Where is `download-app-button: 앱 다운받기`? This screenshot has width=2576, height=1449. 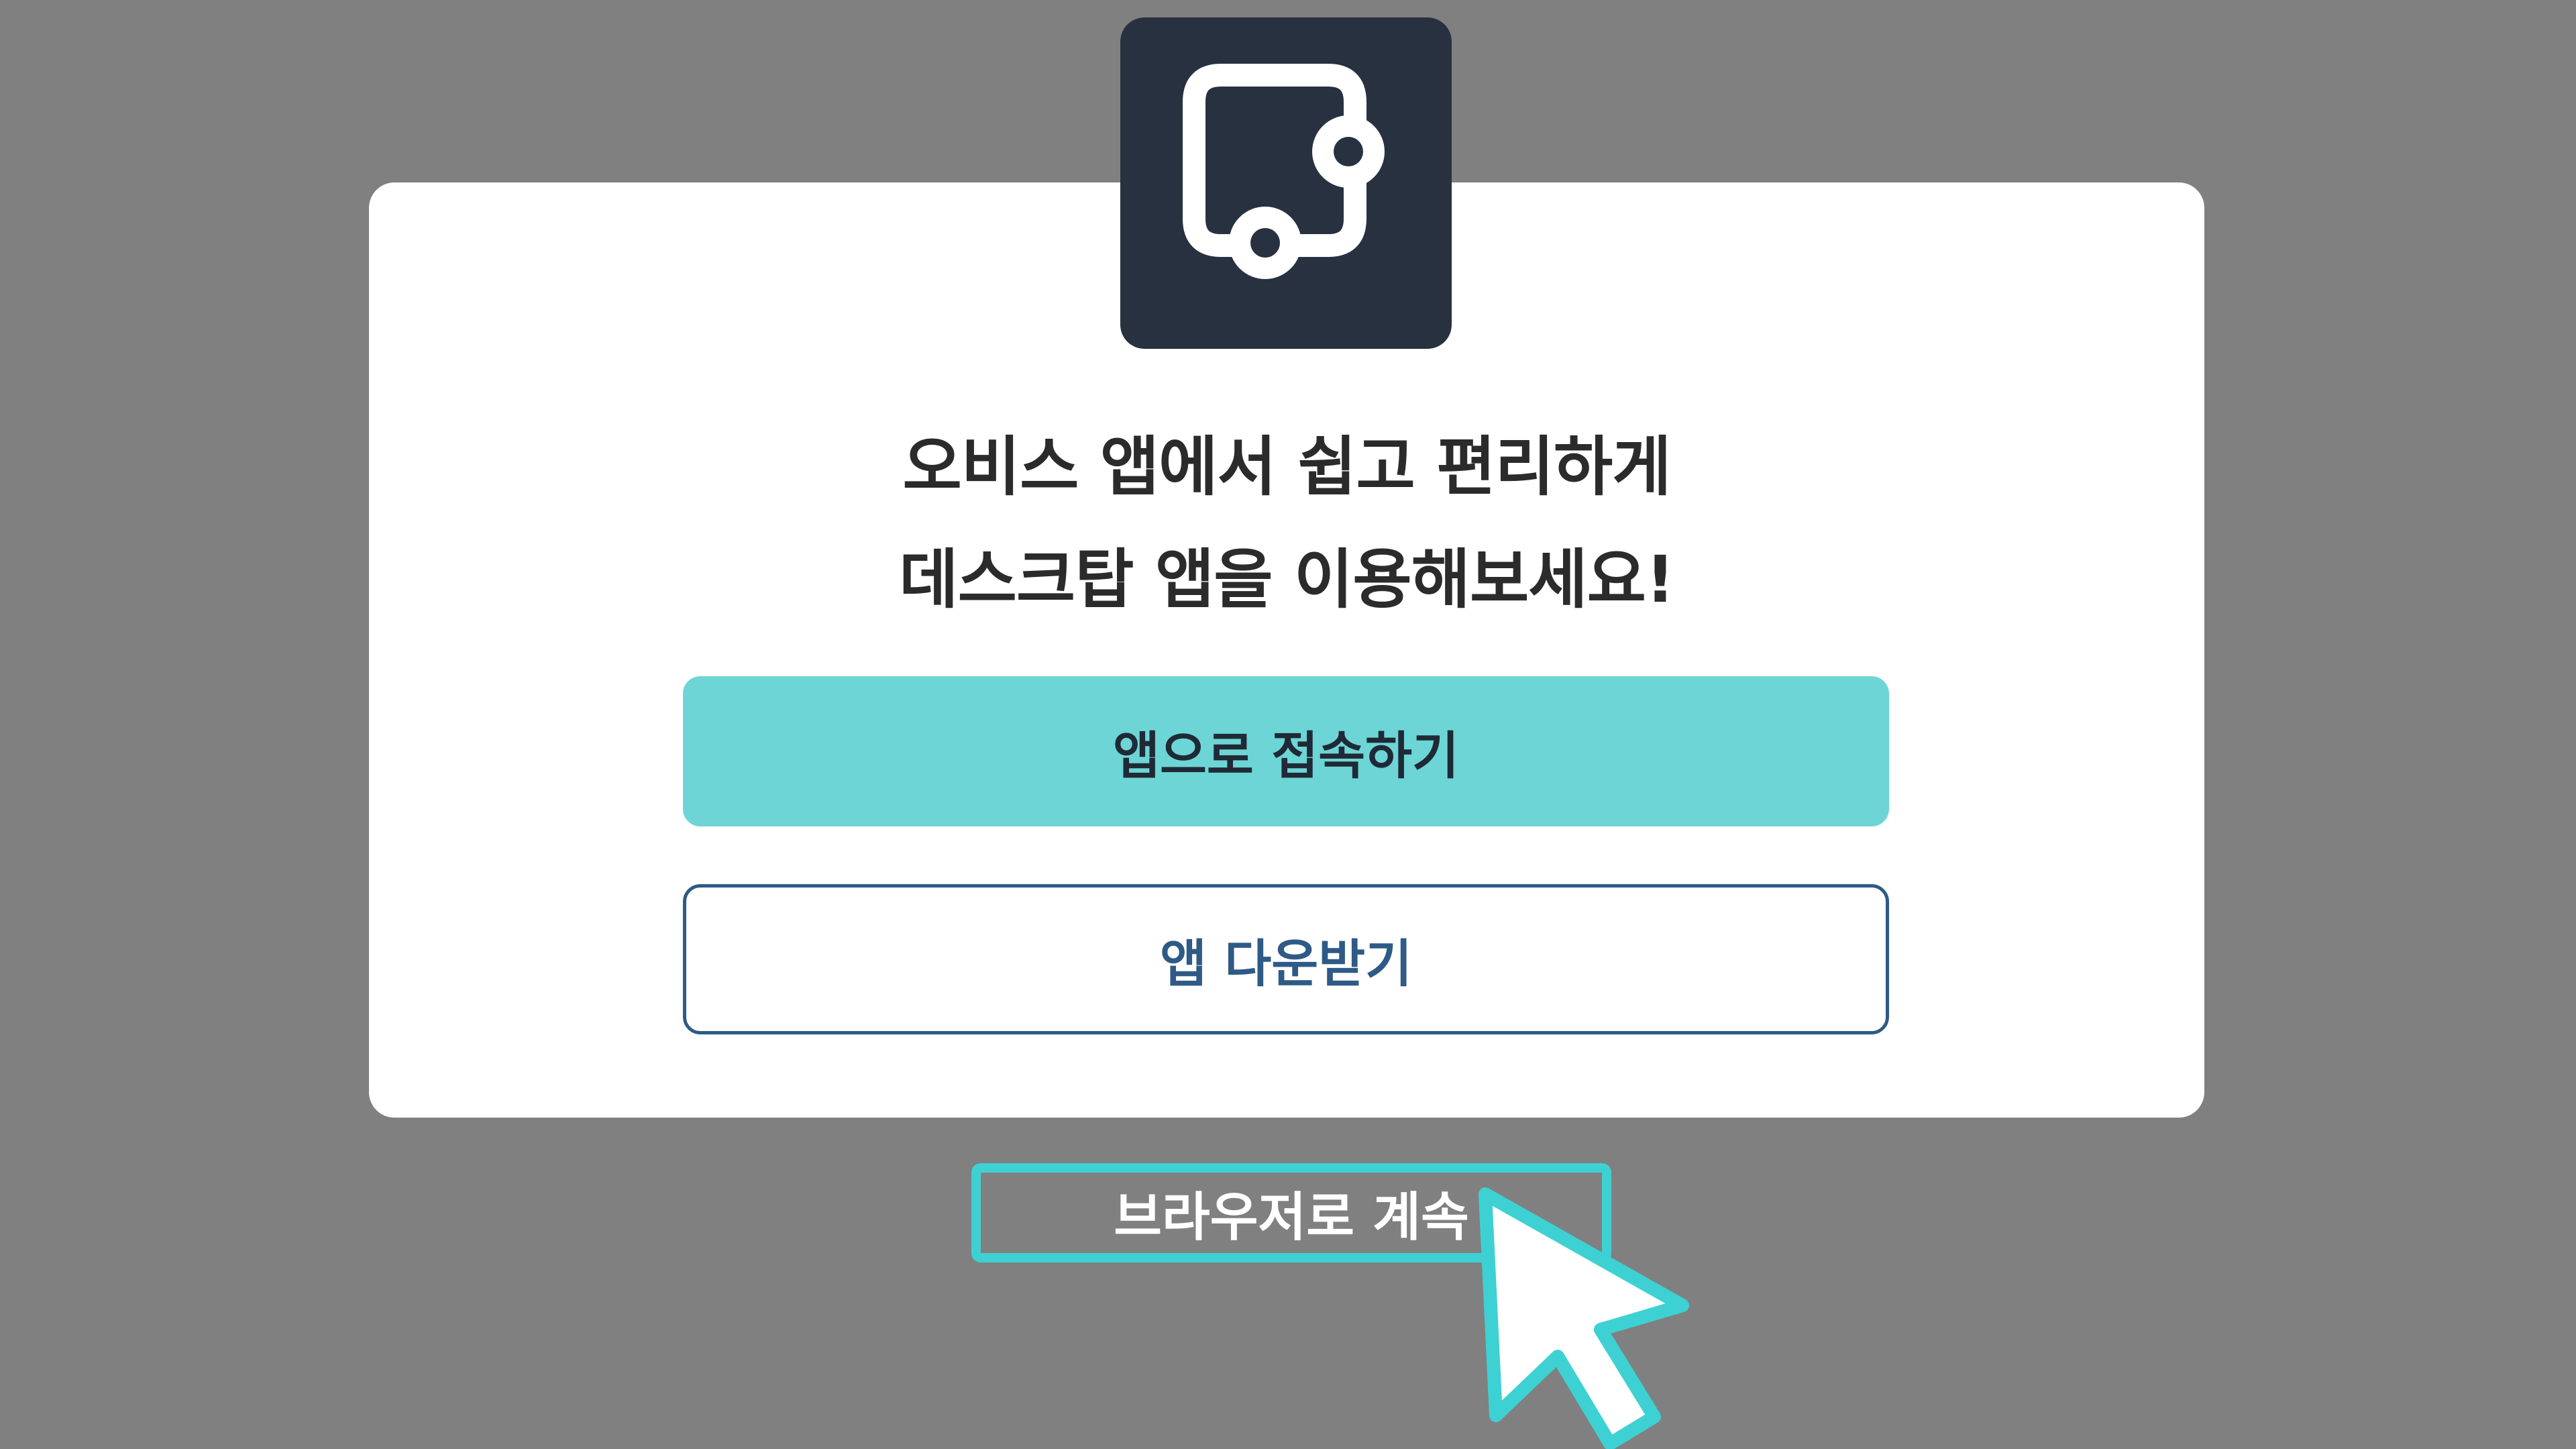
download-app-button: 앱 다운받기 is located at coordinates (1286, 959).